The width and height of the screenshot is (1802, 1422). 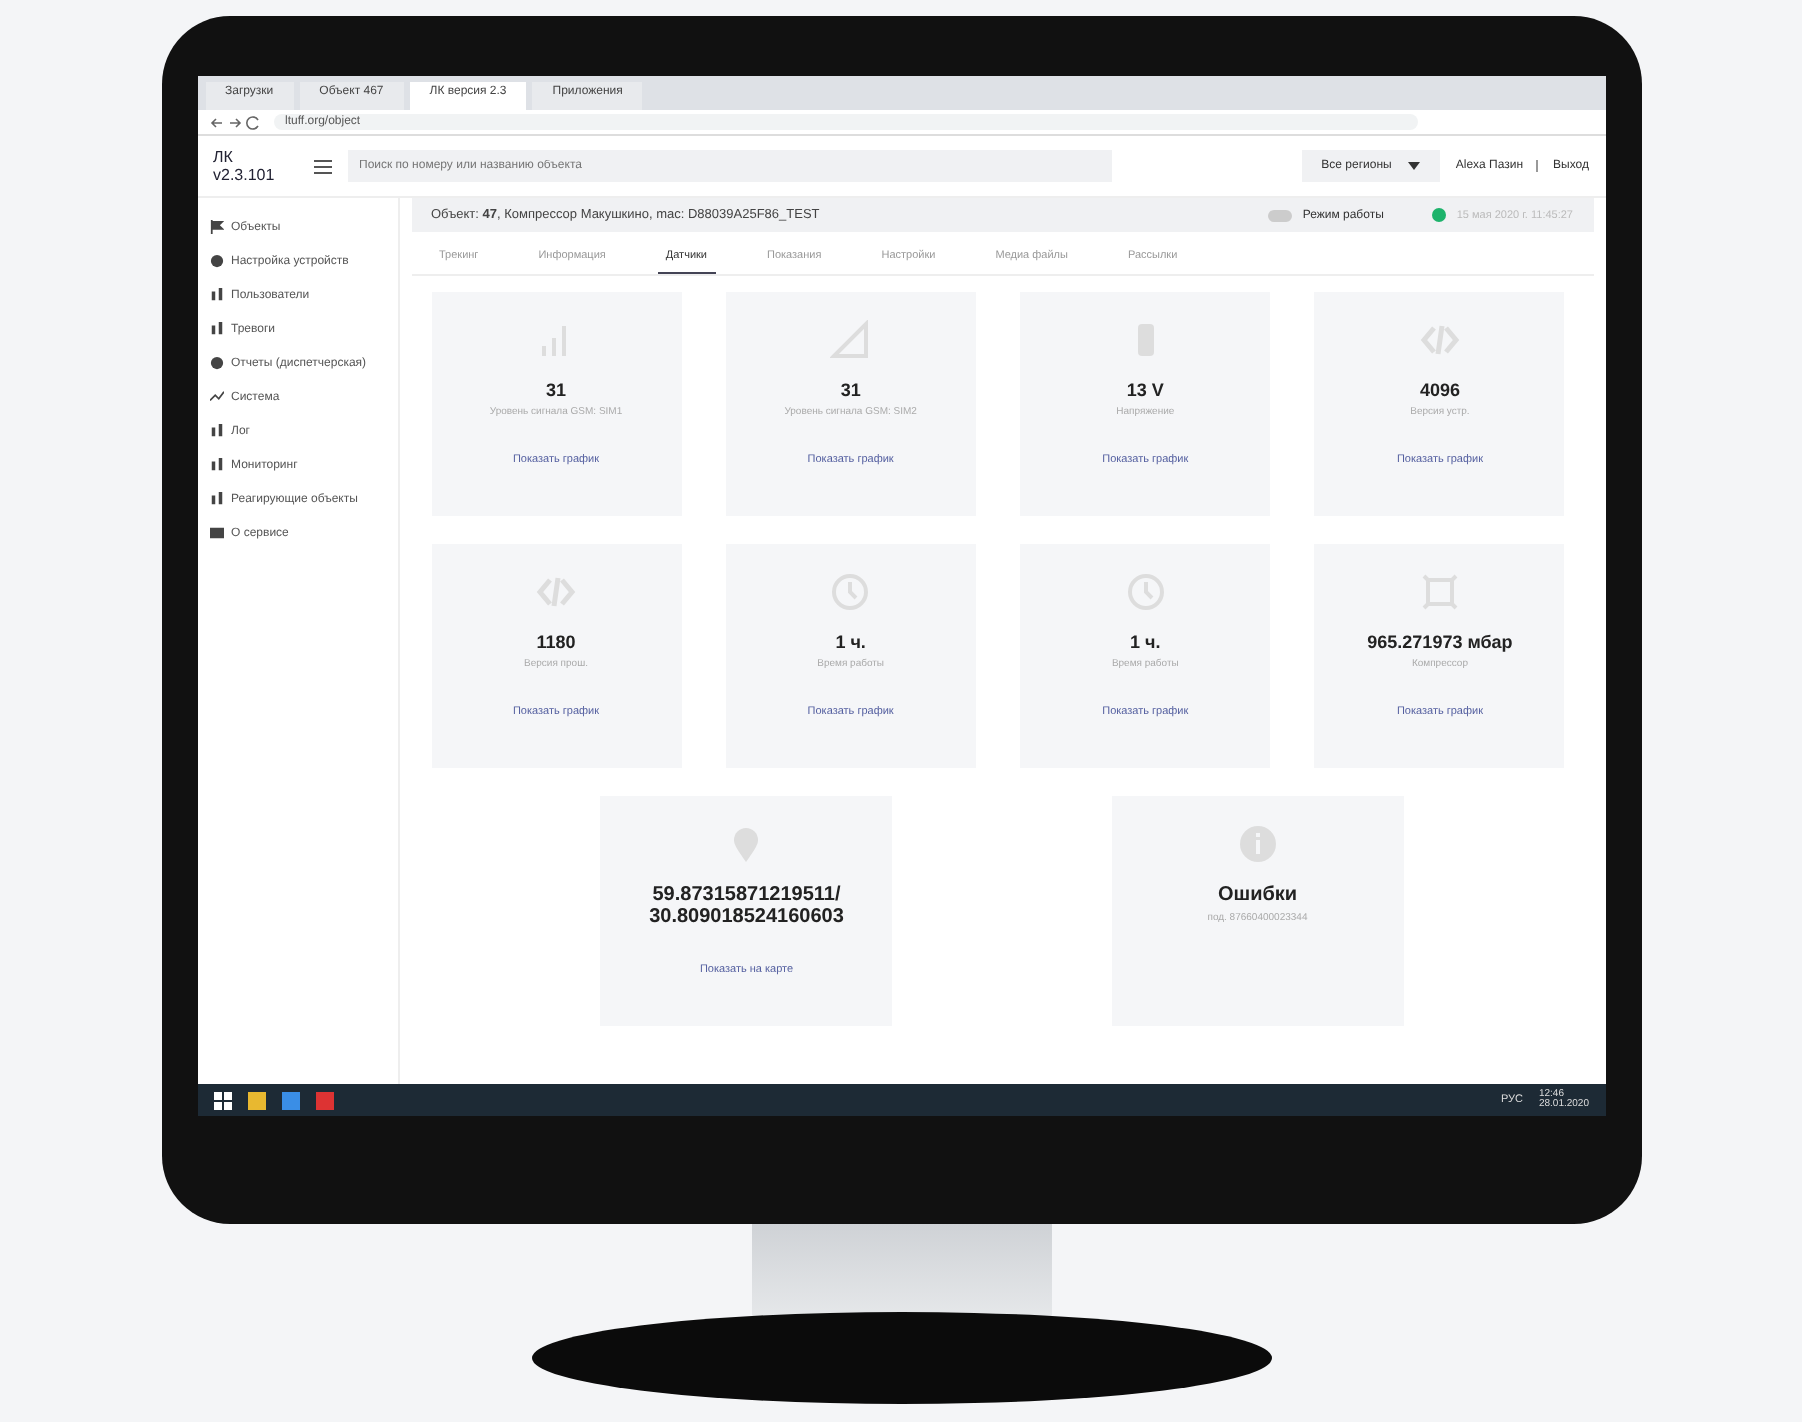 What do you see at coordinates (322, 166) in the screenshot?
I see `menu-icon` at bounding box center [322, 166].